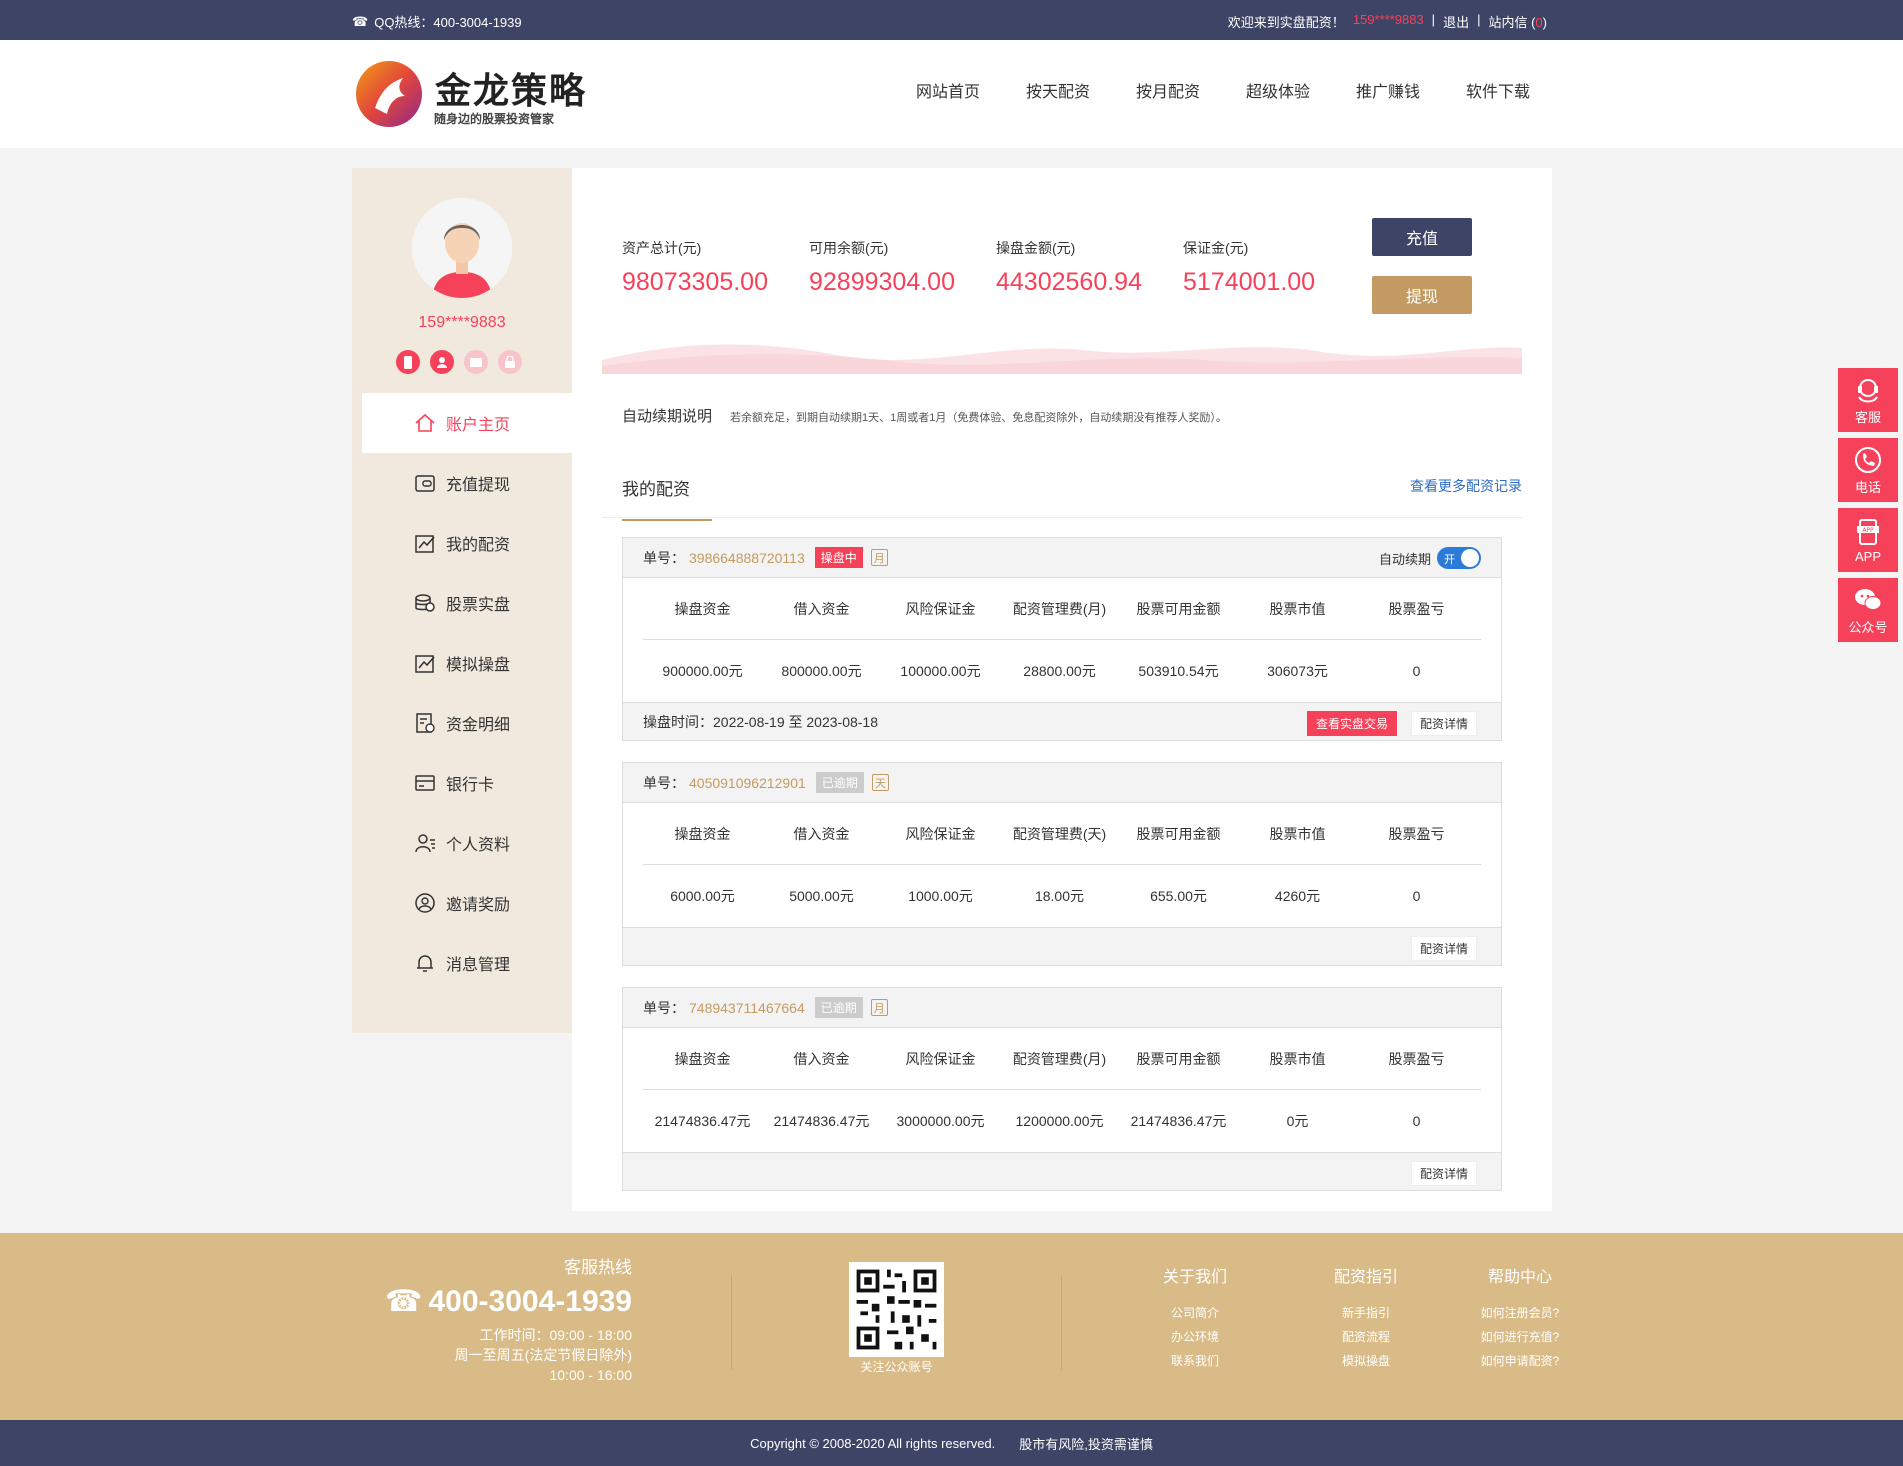 The height and width of the screenshot is (1466, 1903). What do you see at coordinates (1286, 22) in the screenshot?
I see `welcome-text: 欢迎来到实盘配资！` at bounding box center [1286, 22].